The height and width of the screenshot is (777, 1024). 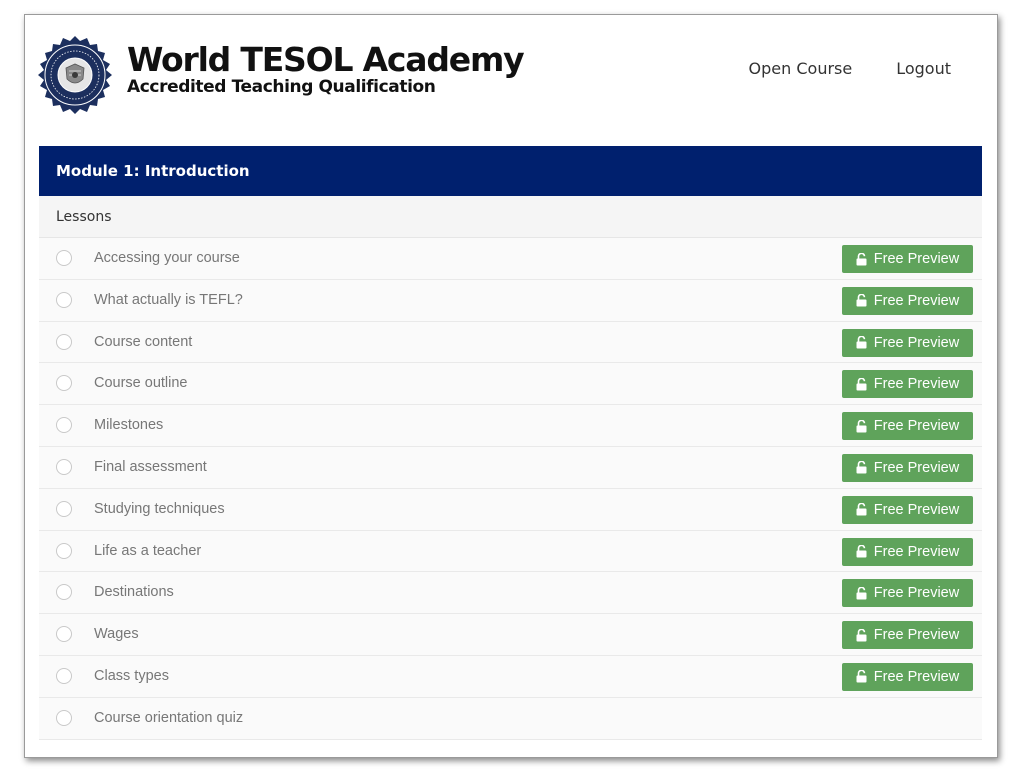 What do you see at coordinates (510, 426) in the screenshot?
I see `lesson-row: Milestones Free Preview` at bounding box center [510, 426].